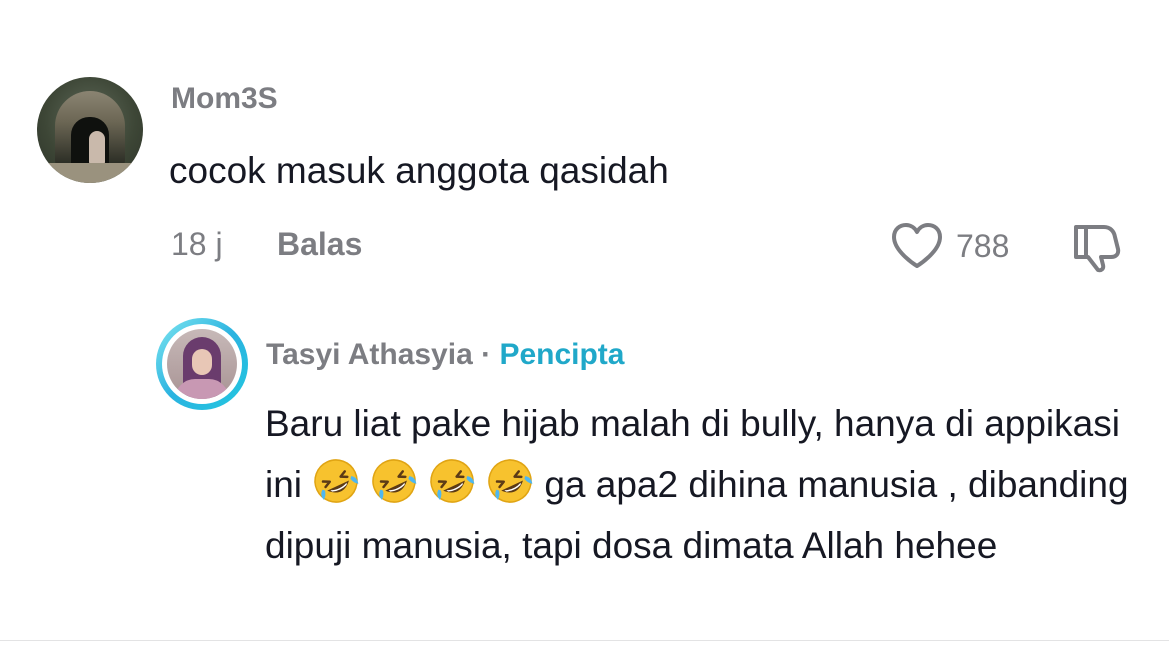  What do you see at coordinates (562, 354) in the screenshot?
I see `creator-badge: Pencipta` at bounding box center [562, 354].